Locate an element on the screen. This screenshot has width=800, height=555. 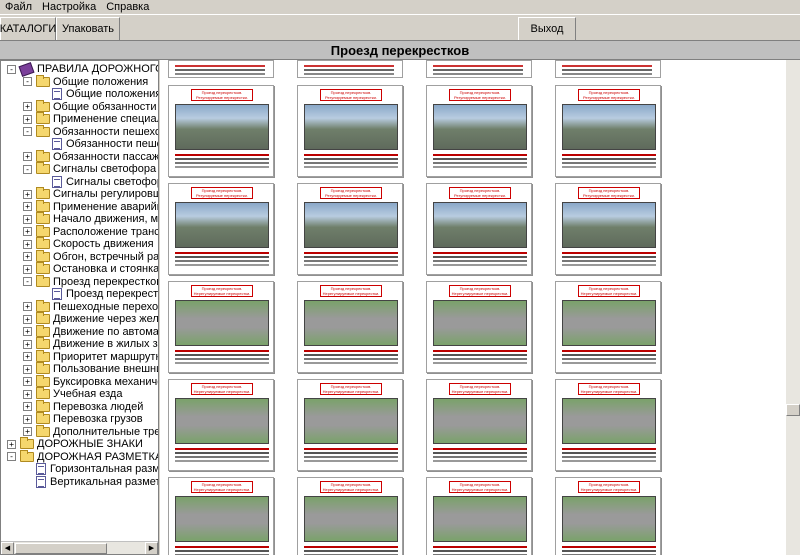
tree-item: - Общие положения is located at coordinates (85, 81).